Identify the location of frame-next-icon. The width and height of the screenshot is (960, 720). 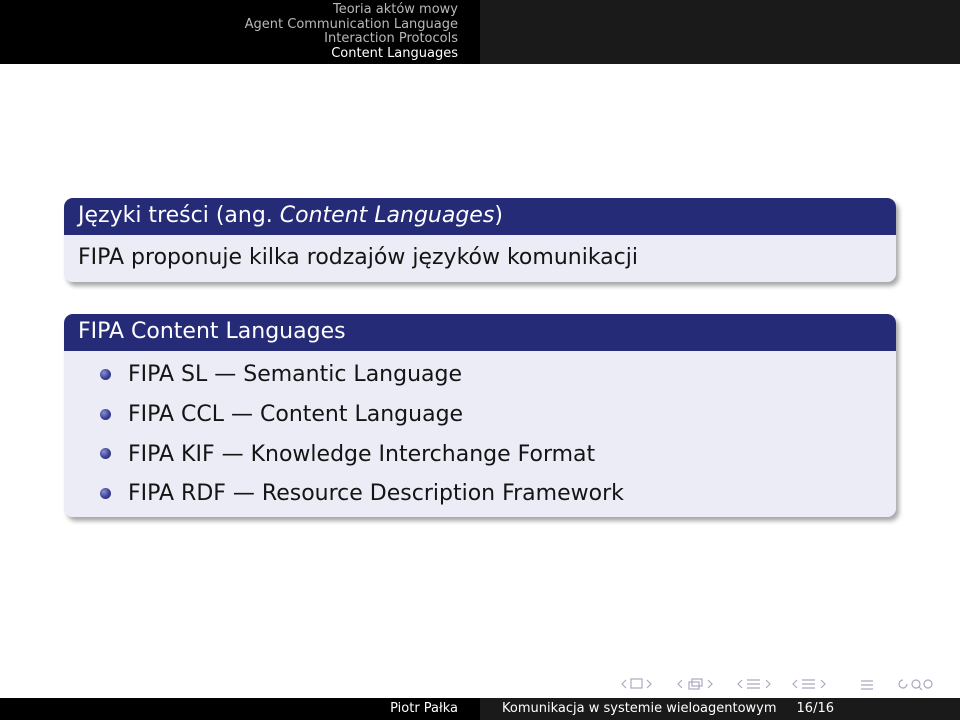
(649, 684).